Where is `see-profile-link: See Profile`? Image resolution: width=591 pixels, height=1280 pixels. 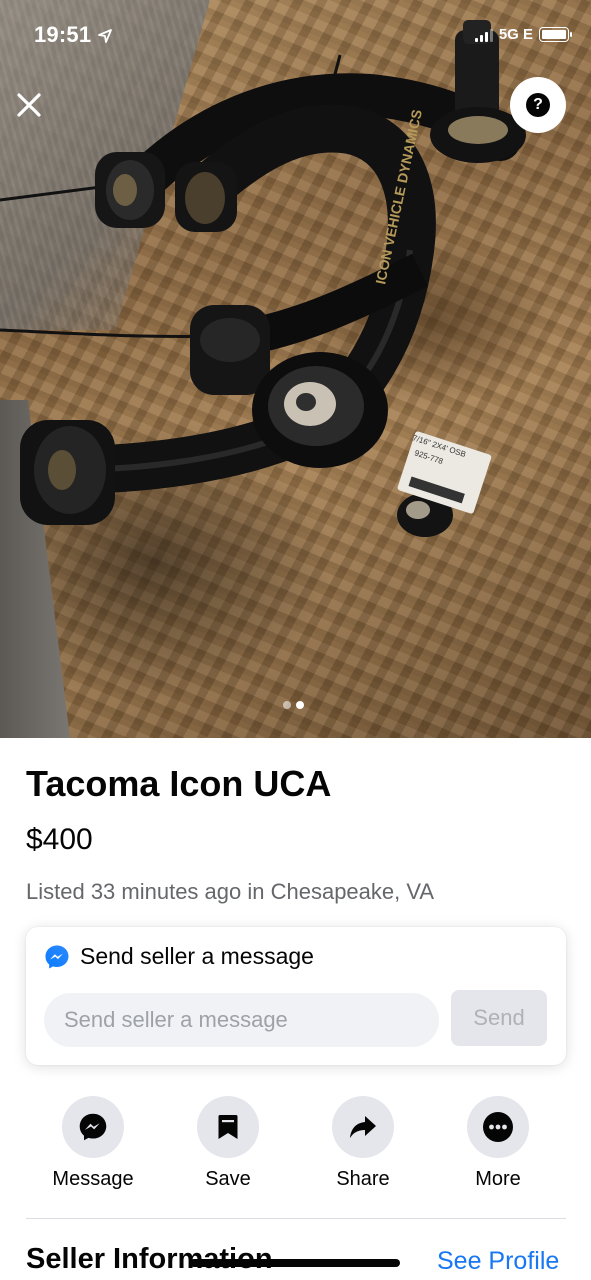
see-profile-link: See Profile is located at coordinates (498, 1261).